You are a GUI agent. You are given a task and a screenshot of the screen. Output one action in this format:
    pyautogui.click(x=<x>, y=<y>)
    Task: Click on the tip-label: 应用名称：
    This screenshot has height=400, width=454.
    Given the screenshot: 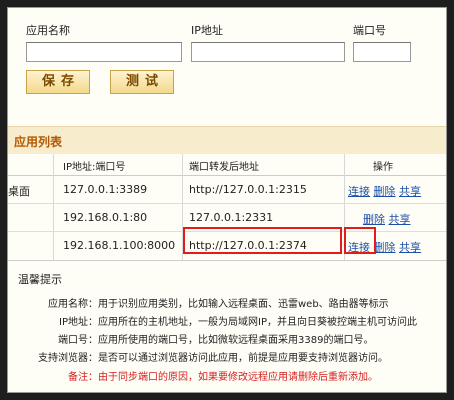 What is the action you would take?
    pyautogui.click(x=73, y=304)
    